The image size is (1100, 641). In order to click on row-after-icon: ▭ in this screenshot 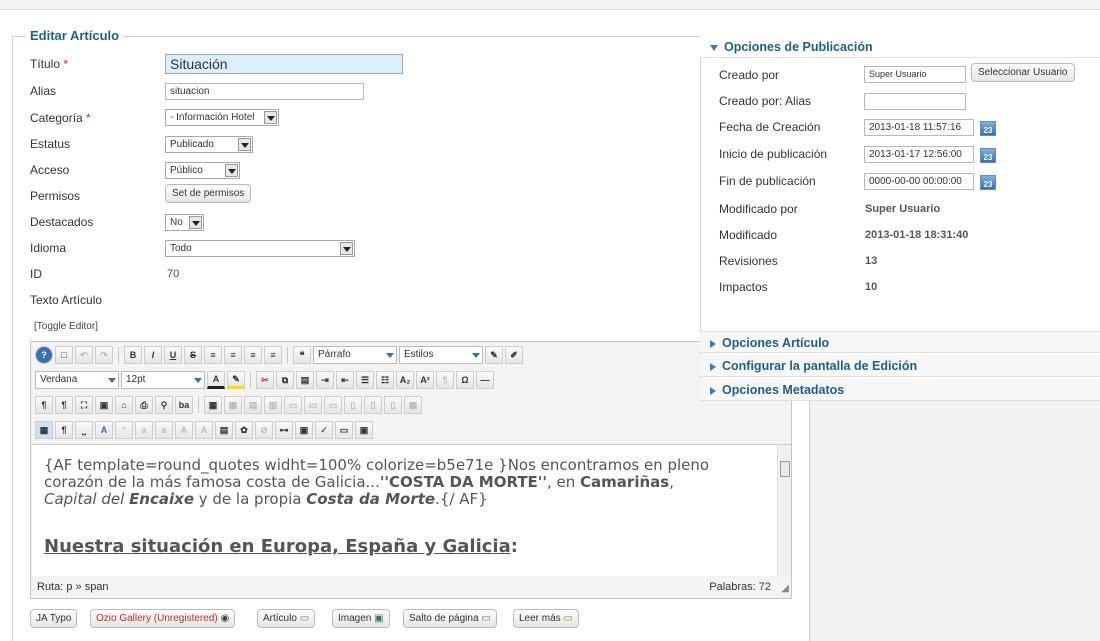, I will do `click(313, 405)`.